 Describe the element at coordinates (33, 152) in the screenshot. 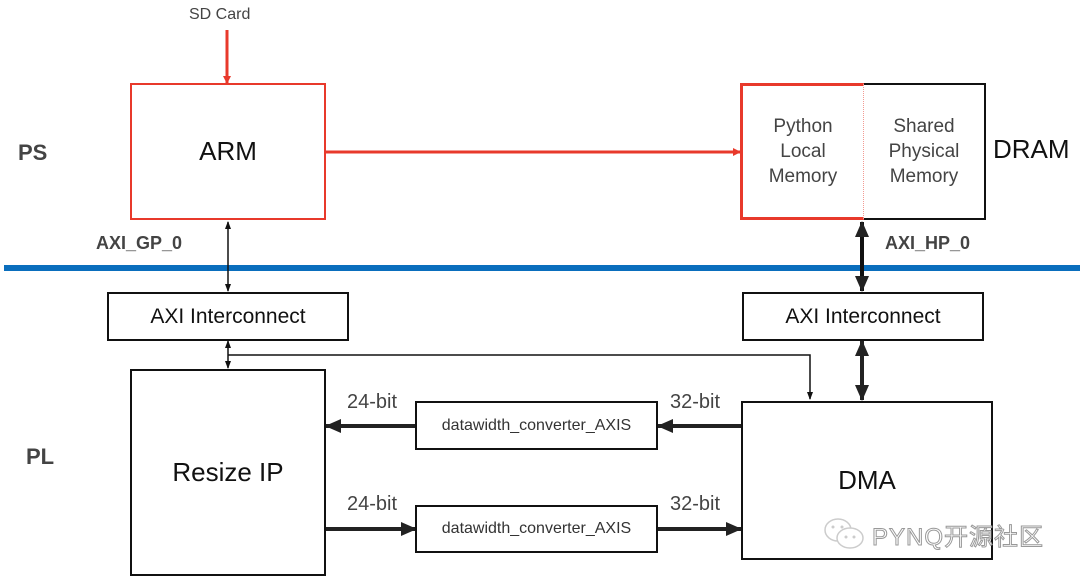

I see `ps-region-label: PS` at that location.